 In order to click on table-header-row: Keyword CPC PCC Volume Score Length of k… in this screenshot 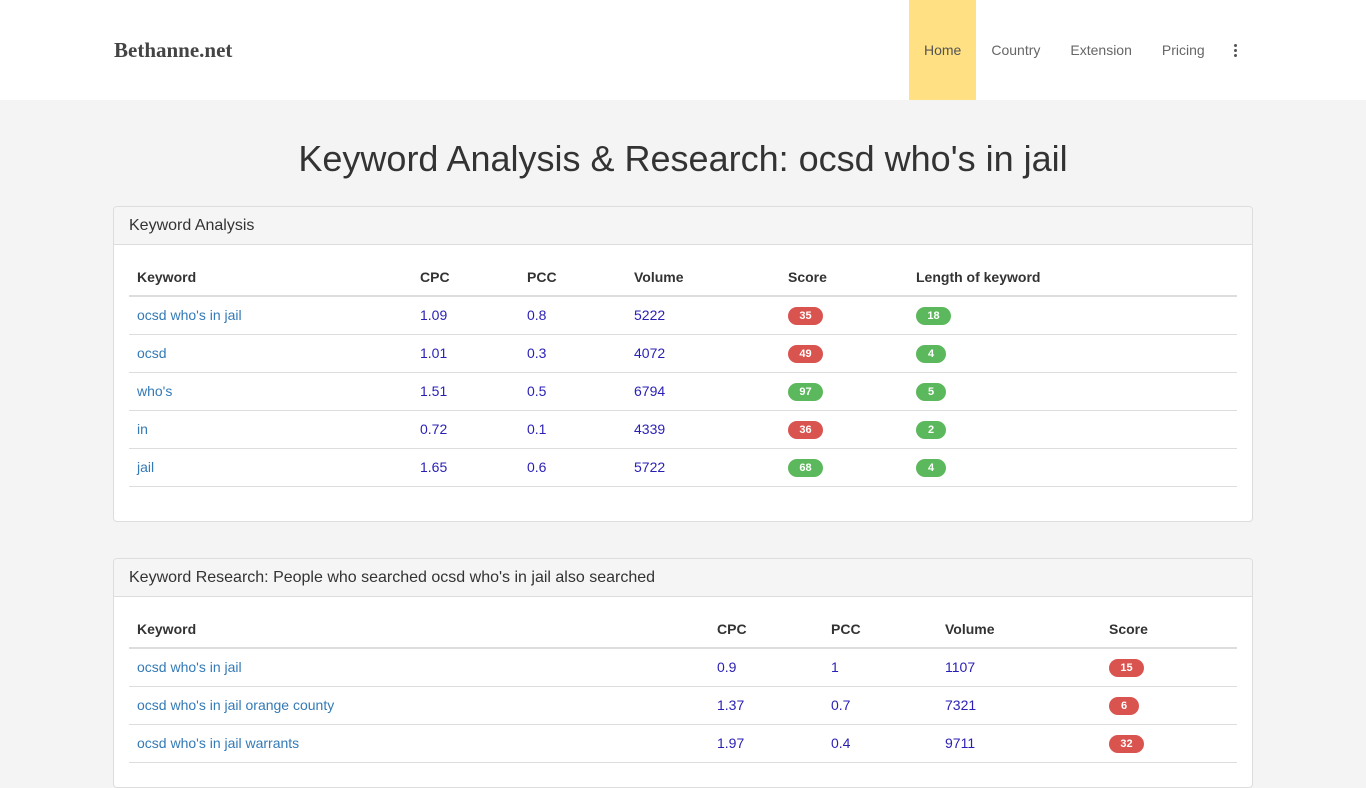, I will do `click(683, 278)`.